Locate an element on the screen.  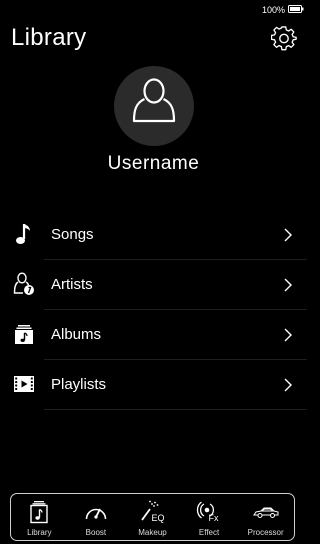
tab-label: Library is located at coordinates (39, 532).